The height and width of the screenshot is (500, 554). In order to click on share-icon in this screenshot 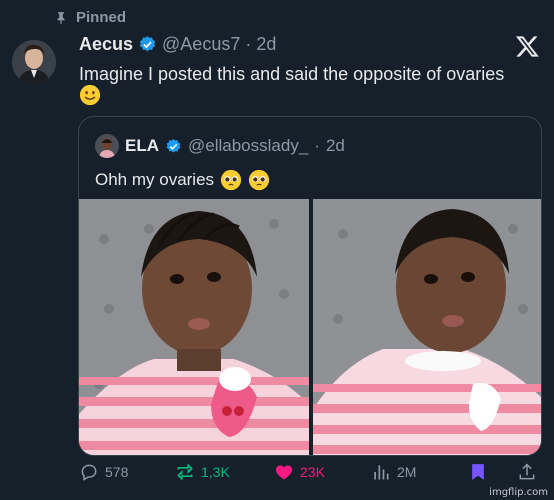, I will do `click(527, 471)`.